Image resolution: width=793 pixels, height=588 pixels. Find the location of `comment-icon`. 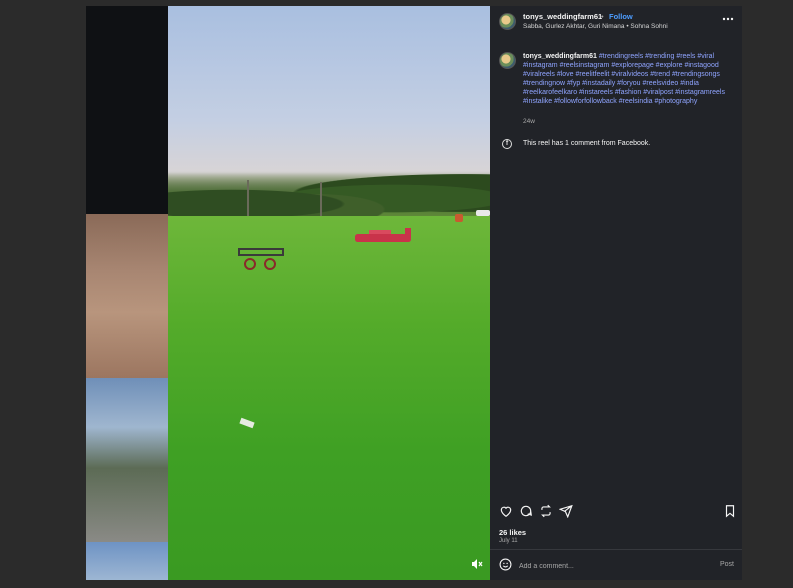

comment-icon is located at coordinates (527, 512).